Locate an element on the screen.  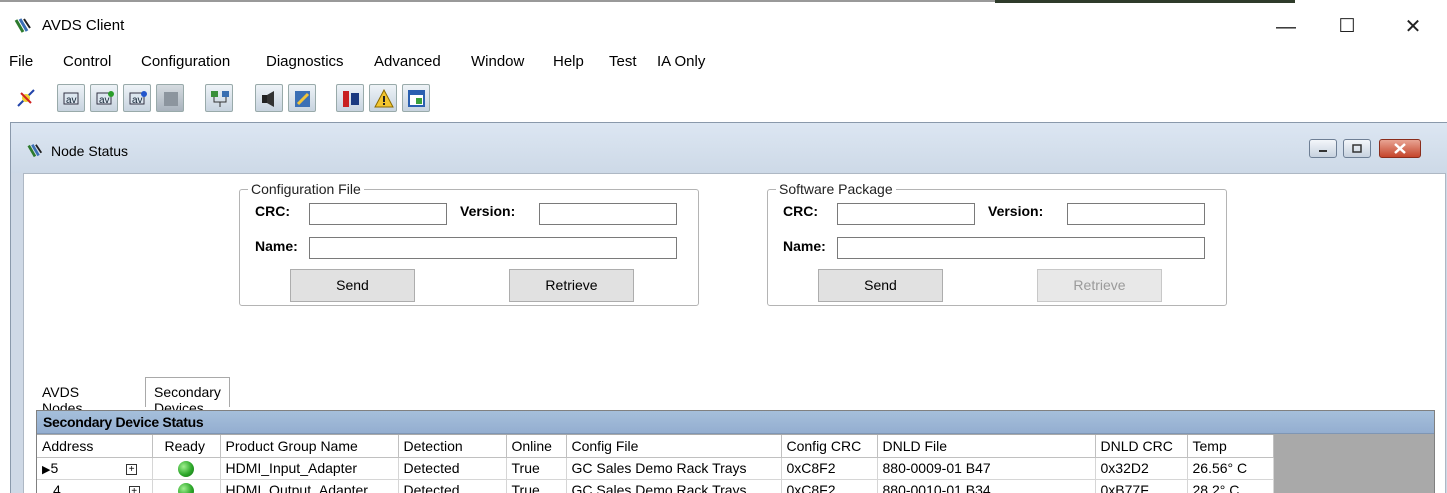
menu-window: Window is located at coordinates (497, 61).